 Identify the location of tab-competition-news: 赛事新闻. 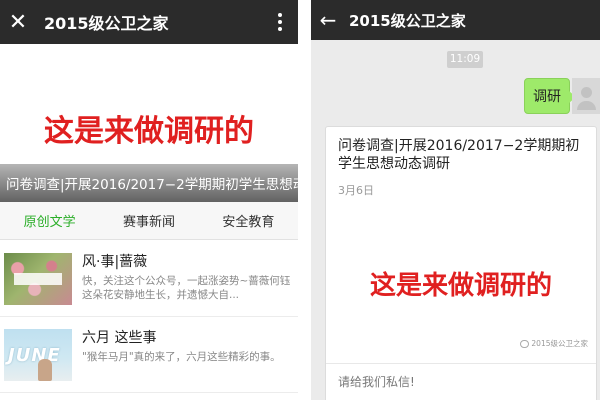
(148, 220).